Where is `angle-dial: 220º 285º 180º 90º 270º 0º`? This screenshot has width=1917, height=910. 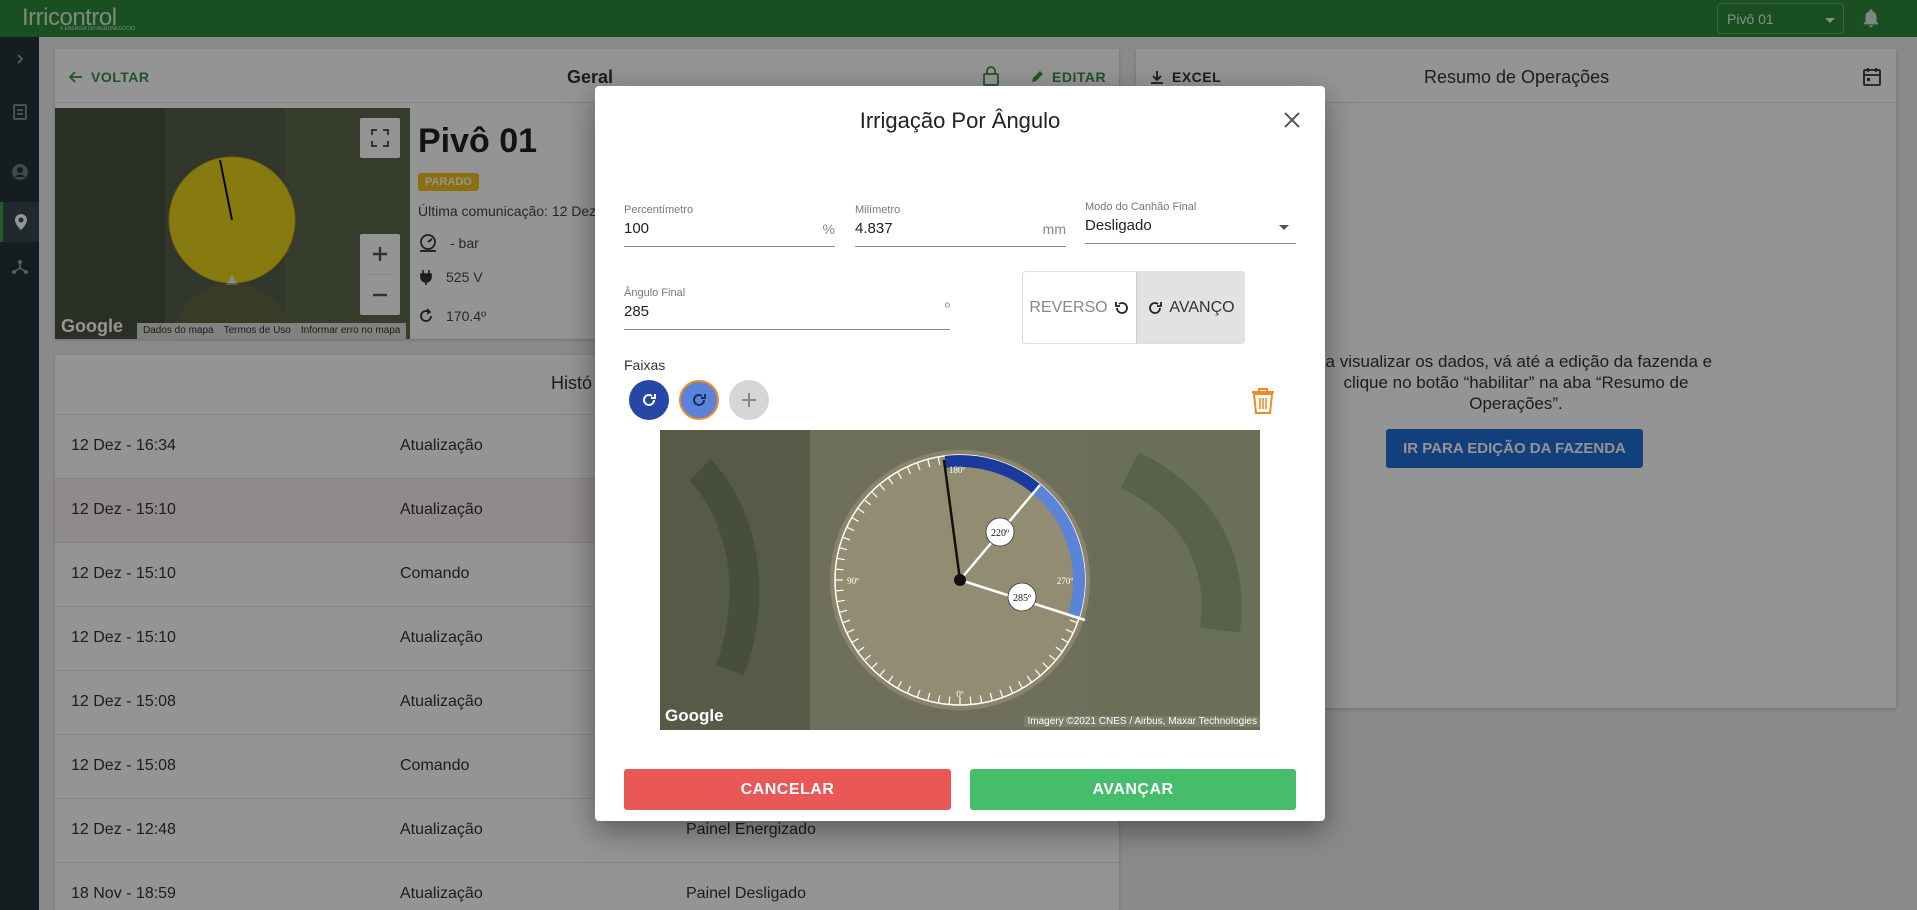
angle-dial: 220º 285º 180º 90º 270º 0º is located at coordinates (960, 580).